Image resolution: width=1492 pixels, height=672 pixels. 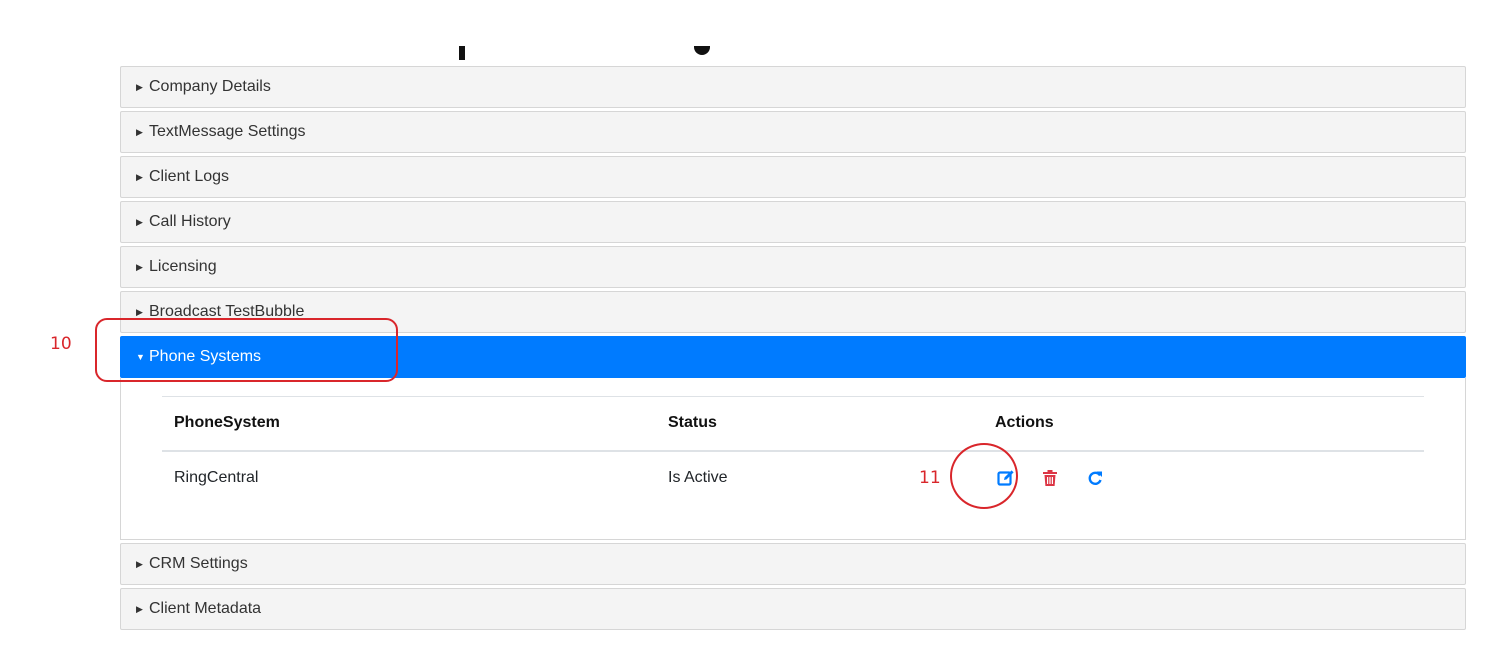 I want to click on section-company-details: ▶ Company Details, so click(x=793, y=87).